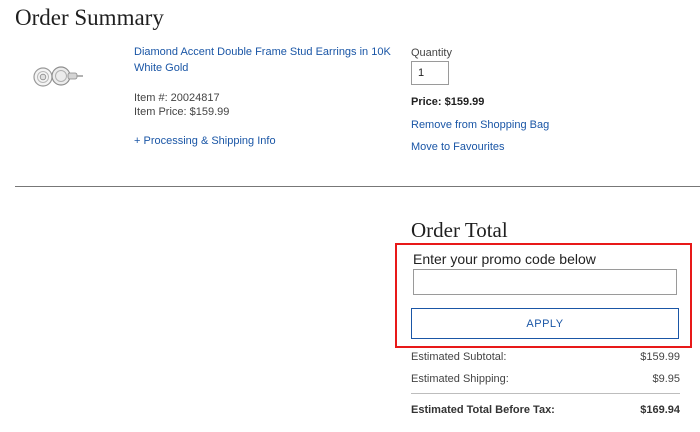  Describe the element at coordinates (459, 357) in the screenshot. I see `subtotal-label: Estimated Subtotal:` at that location.